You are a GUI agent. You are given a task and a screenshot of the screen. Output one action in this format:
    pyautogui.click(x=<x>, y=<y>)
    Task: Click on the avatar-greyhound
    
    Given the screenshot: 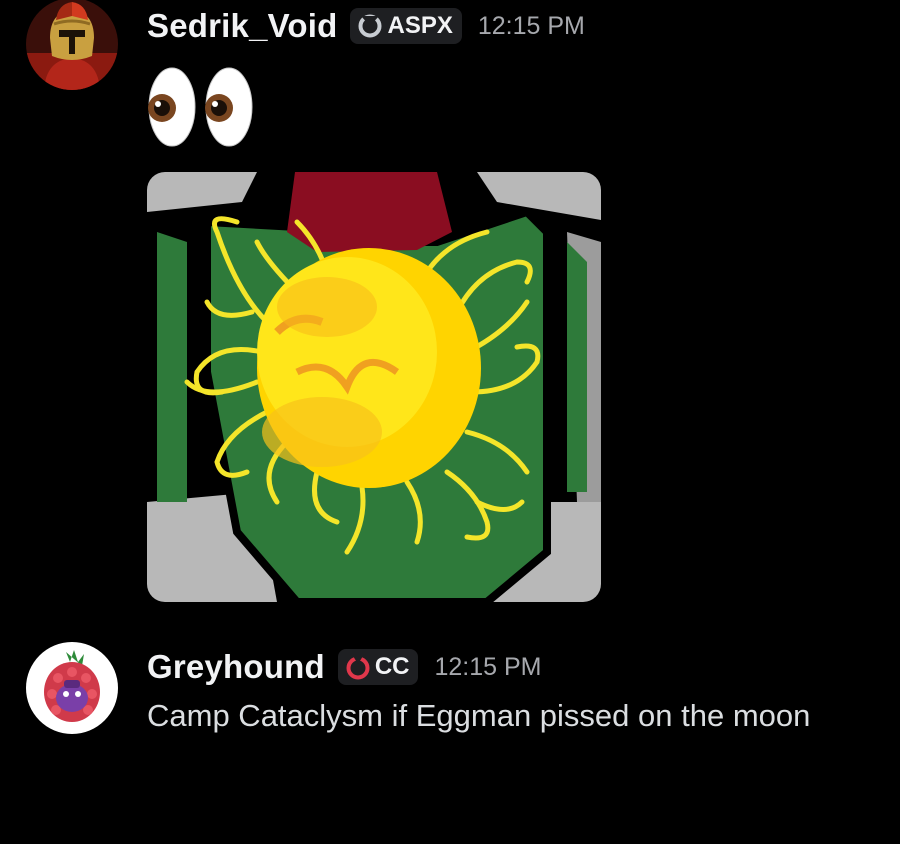 What is the action you would take?
    pyautogui.click(x=72, y=688)
    